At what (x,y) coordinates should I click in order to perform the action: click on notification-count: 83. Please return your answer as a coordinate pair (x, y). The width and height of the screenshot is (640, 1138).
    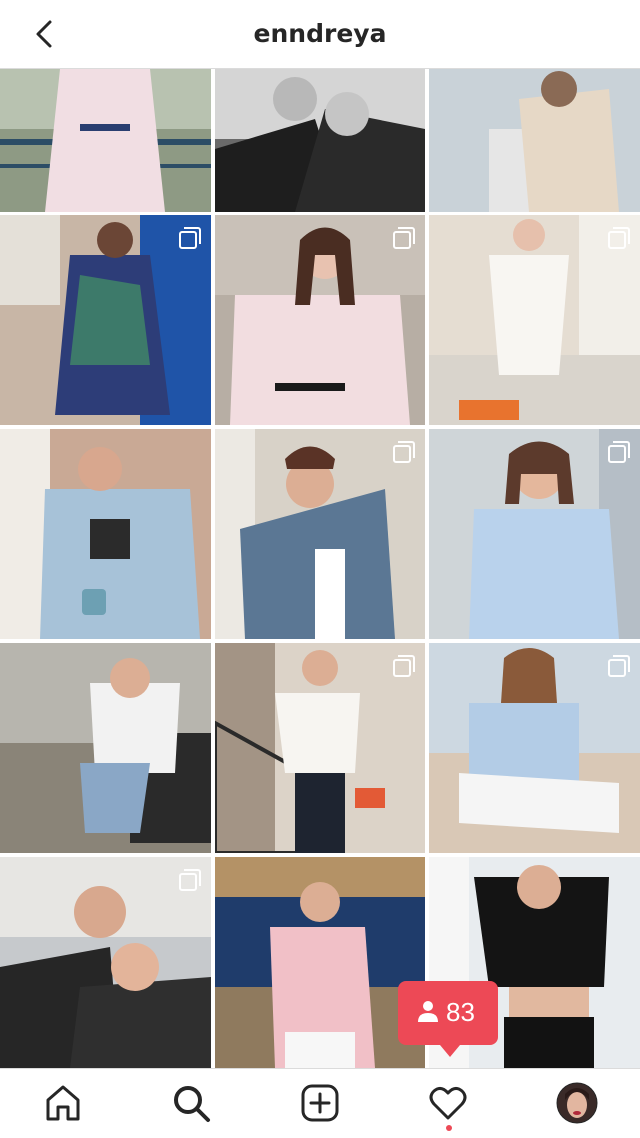
    Looking at the image, I should click on (460, 1012).